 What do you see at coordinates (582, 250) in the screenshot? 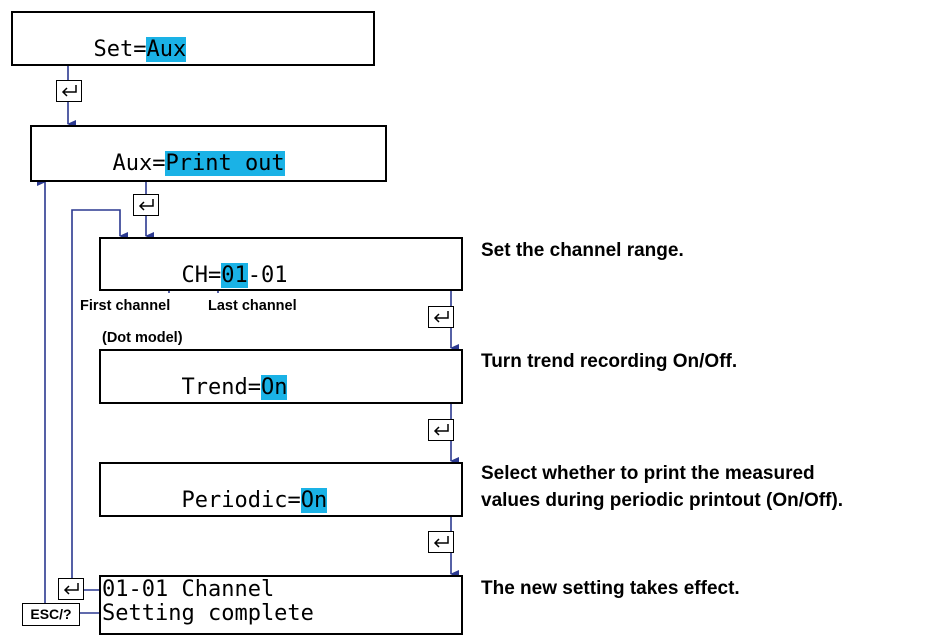
I see `description-channel-range: Set the channel range.` at bounding box center [582, 250].